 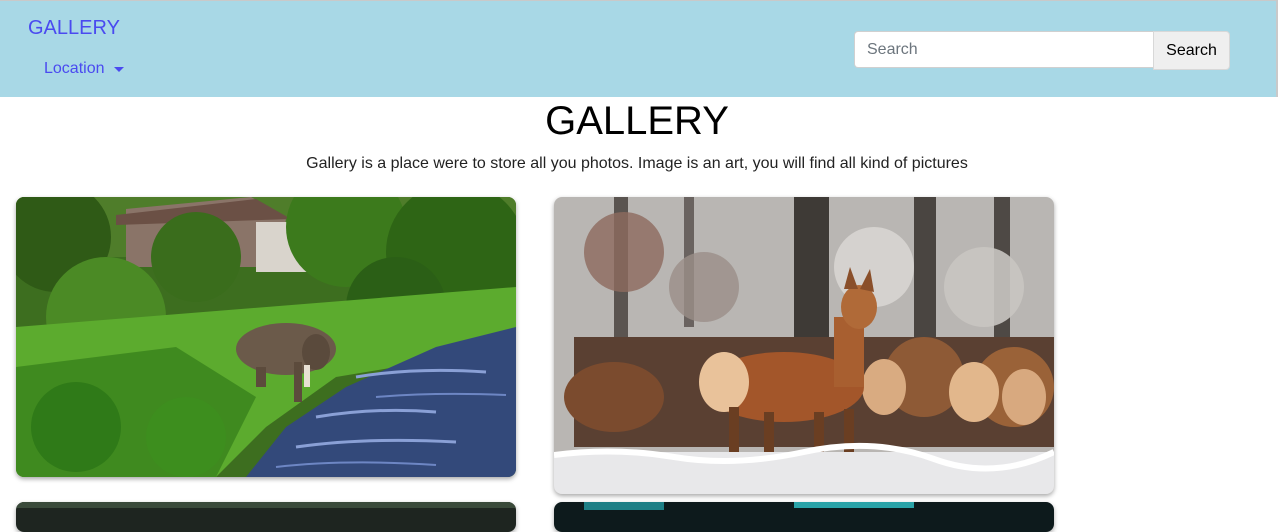 I want to click on dark-photo-image, so click(x=266, y=517).